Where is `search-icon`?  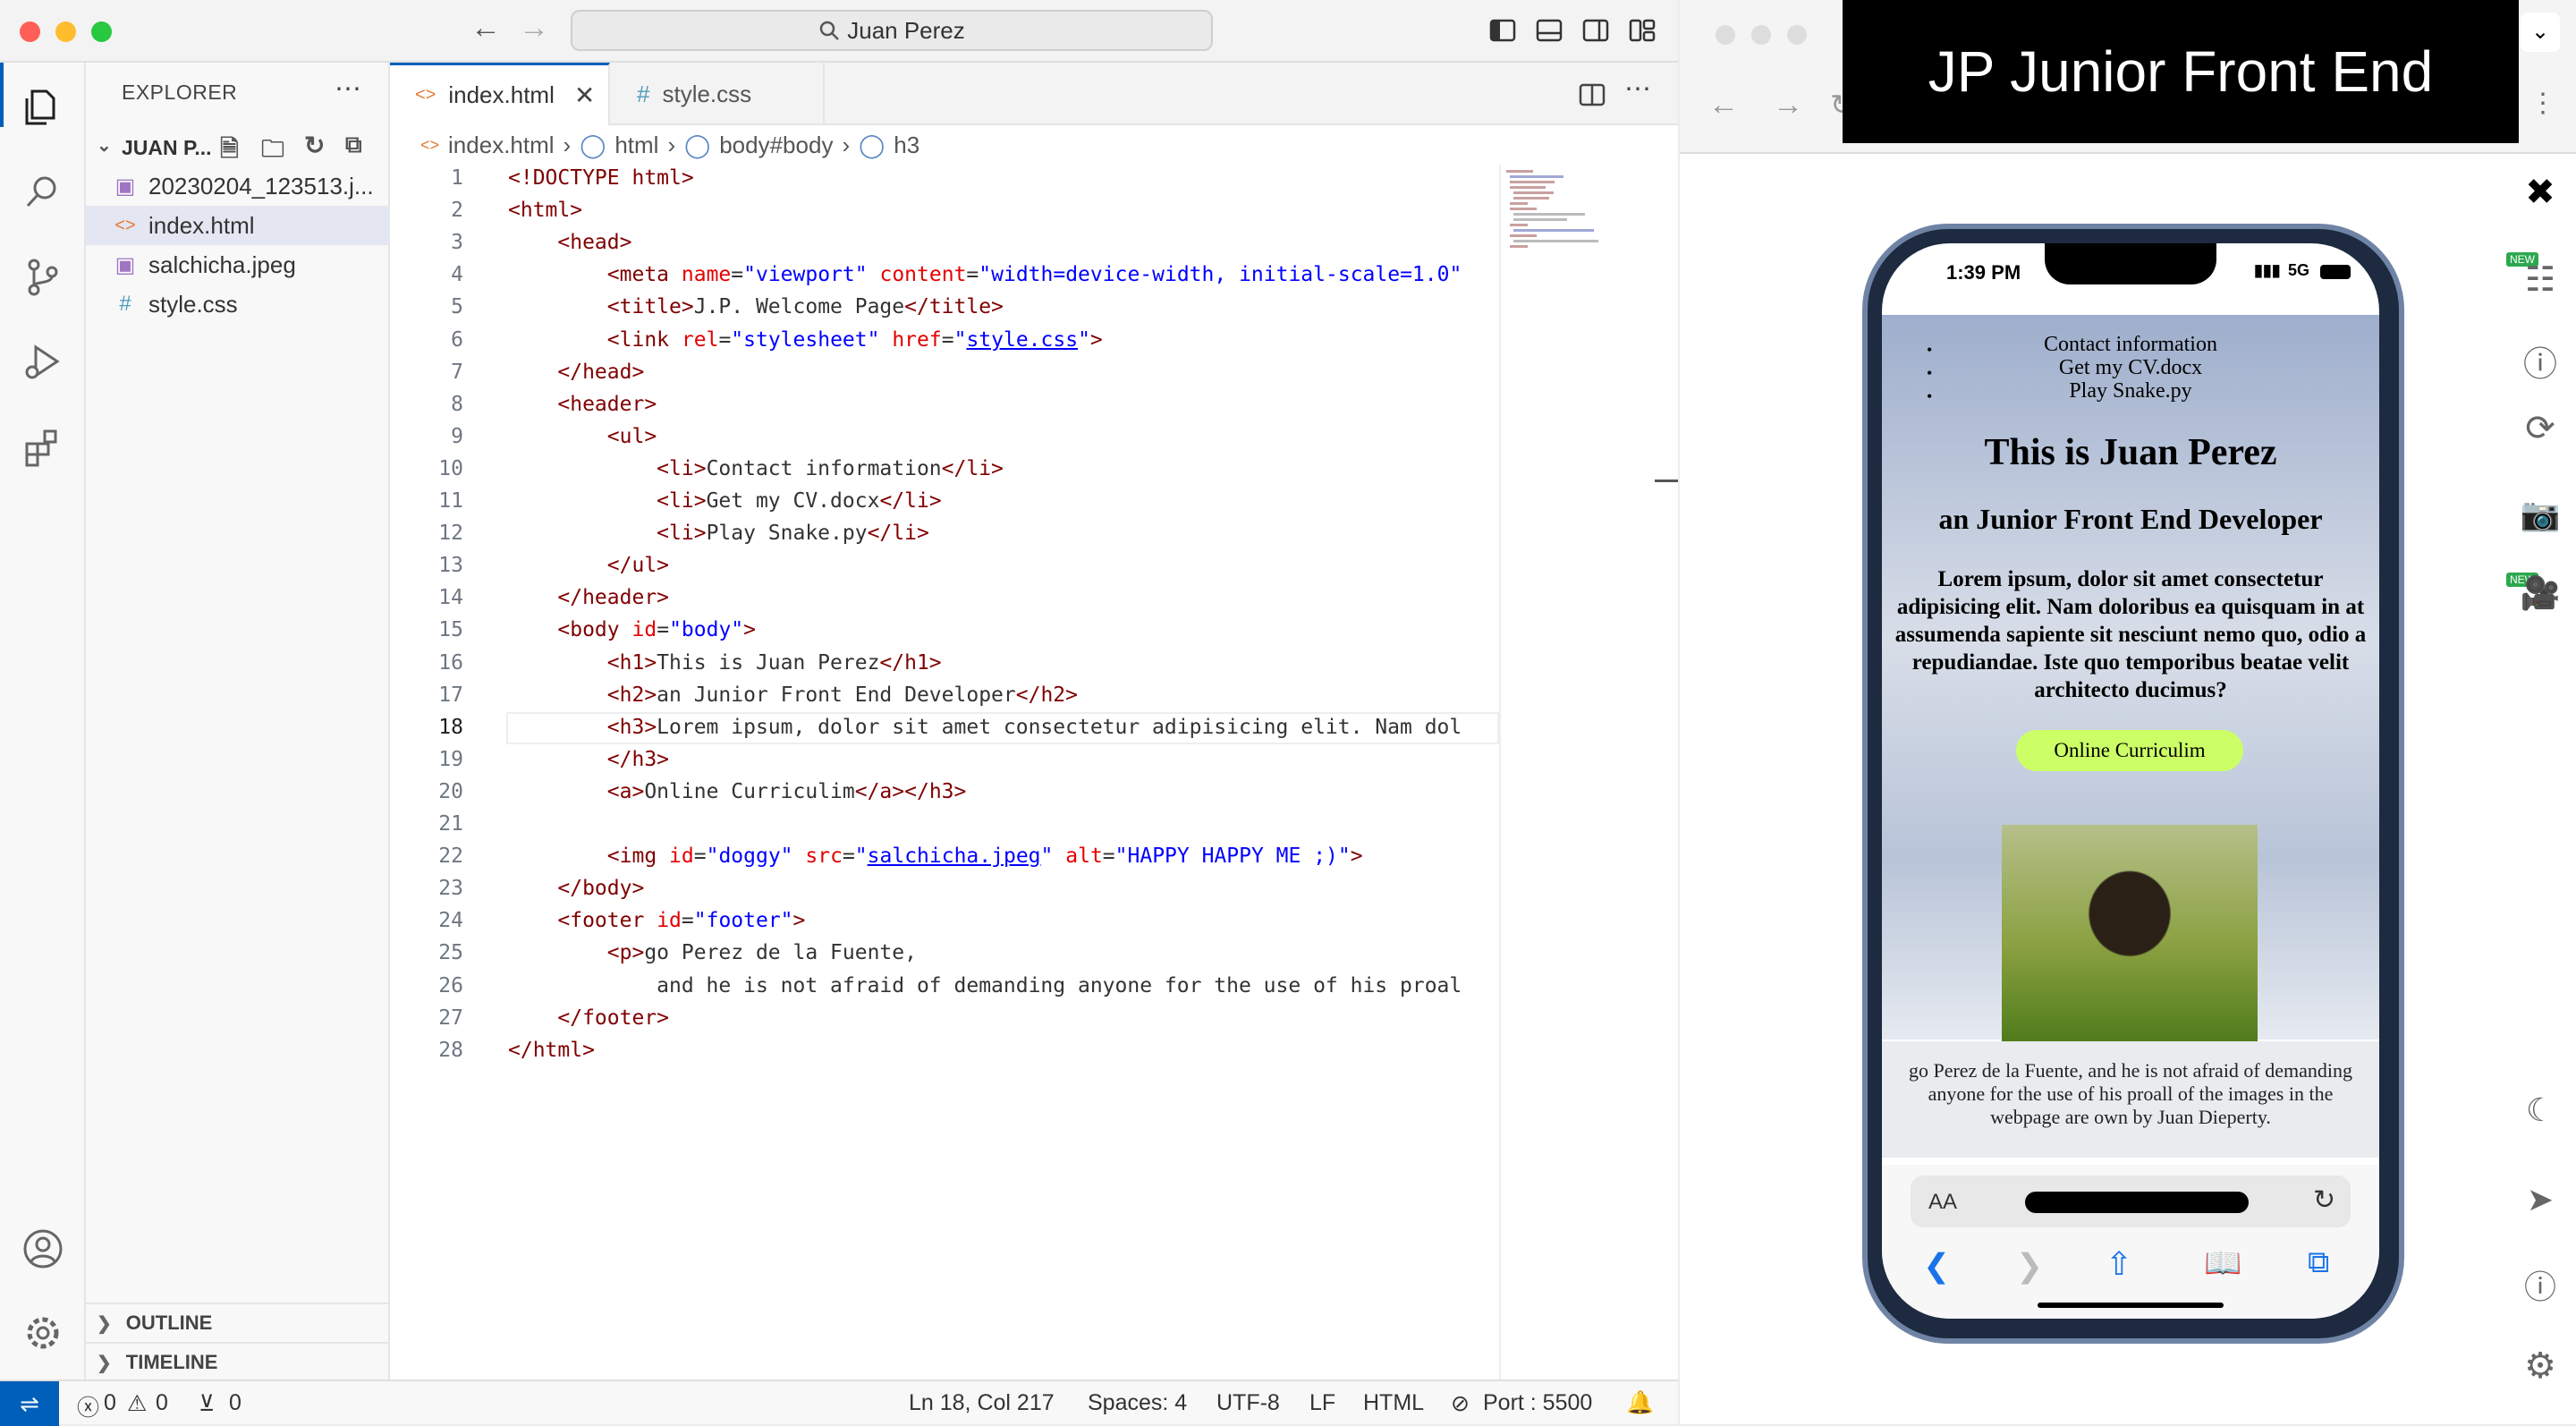 search-icon is located at coordinates (43, 192).